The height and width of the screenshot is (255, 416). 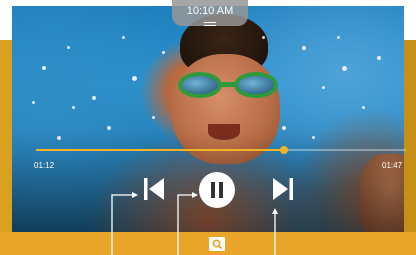 I want to click on seek-bar-thumb, so click(x=283, y=150).